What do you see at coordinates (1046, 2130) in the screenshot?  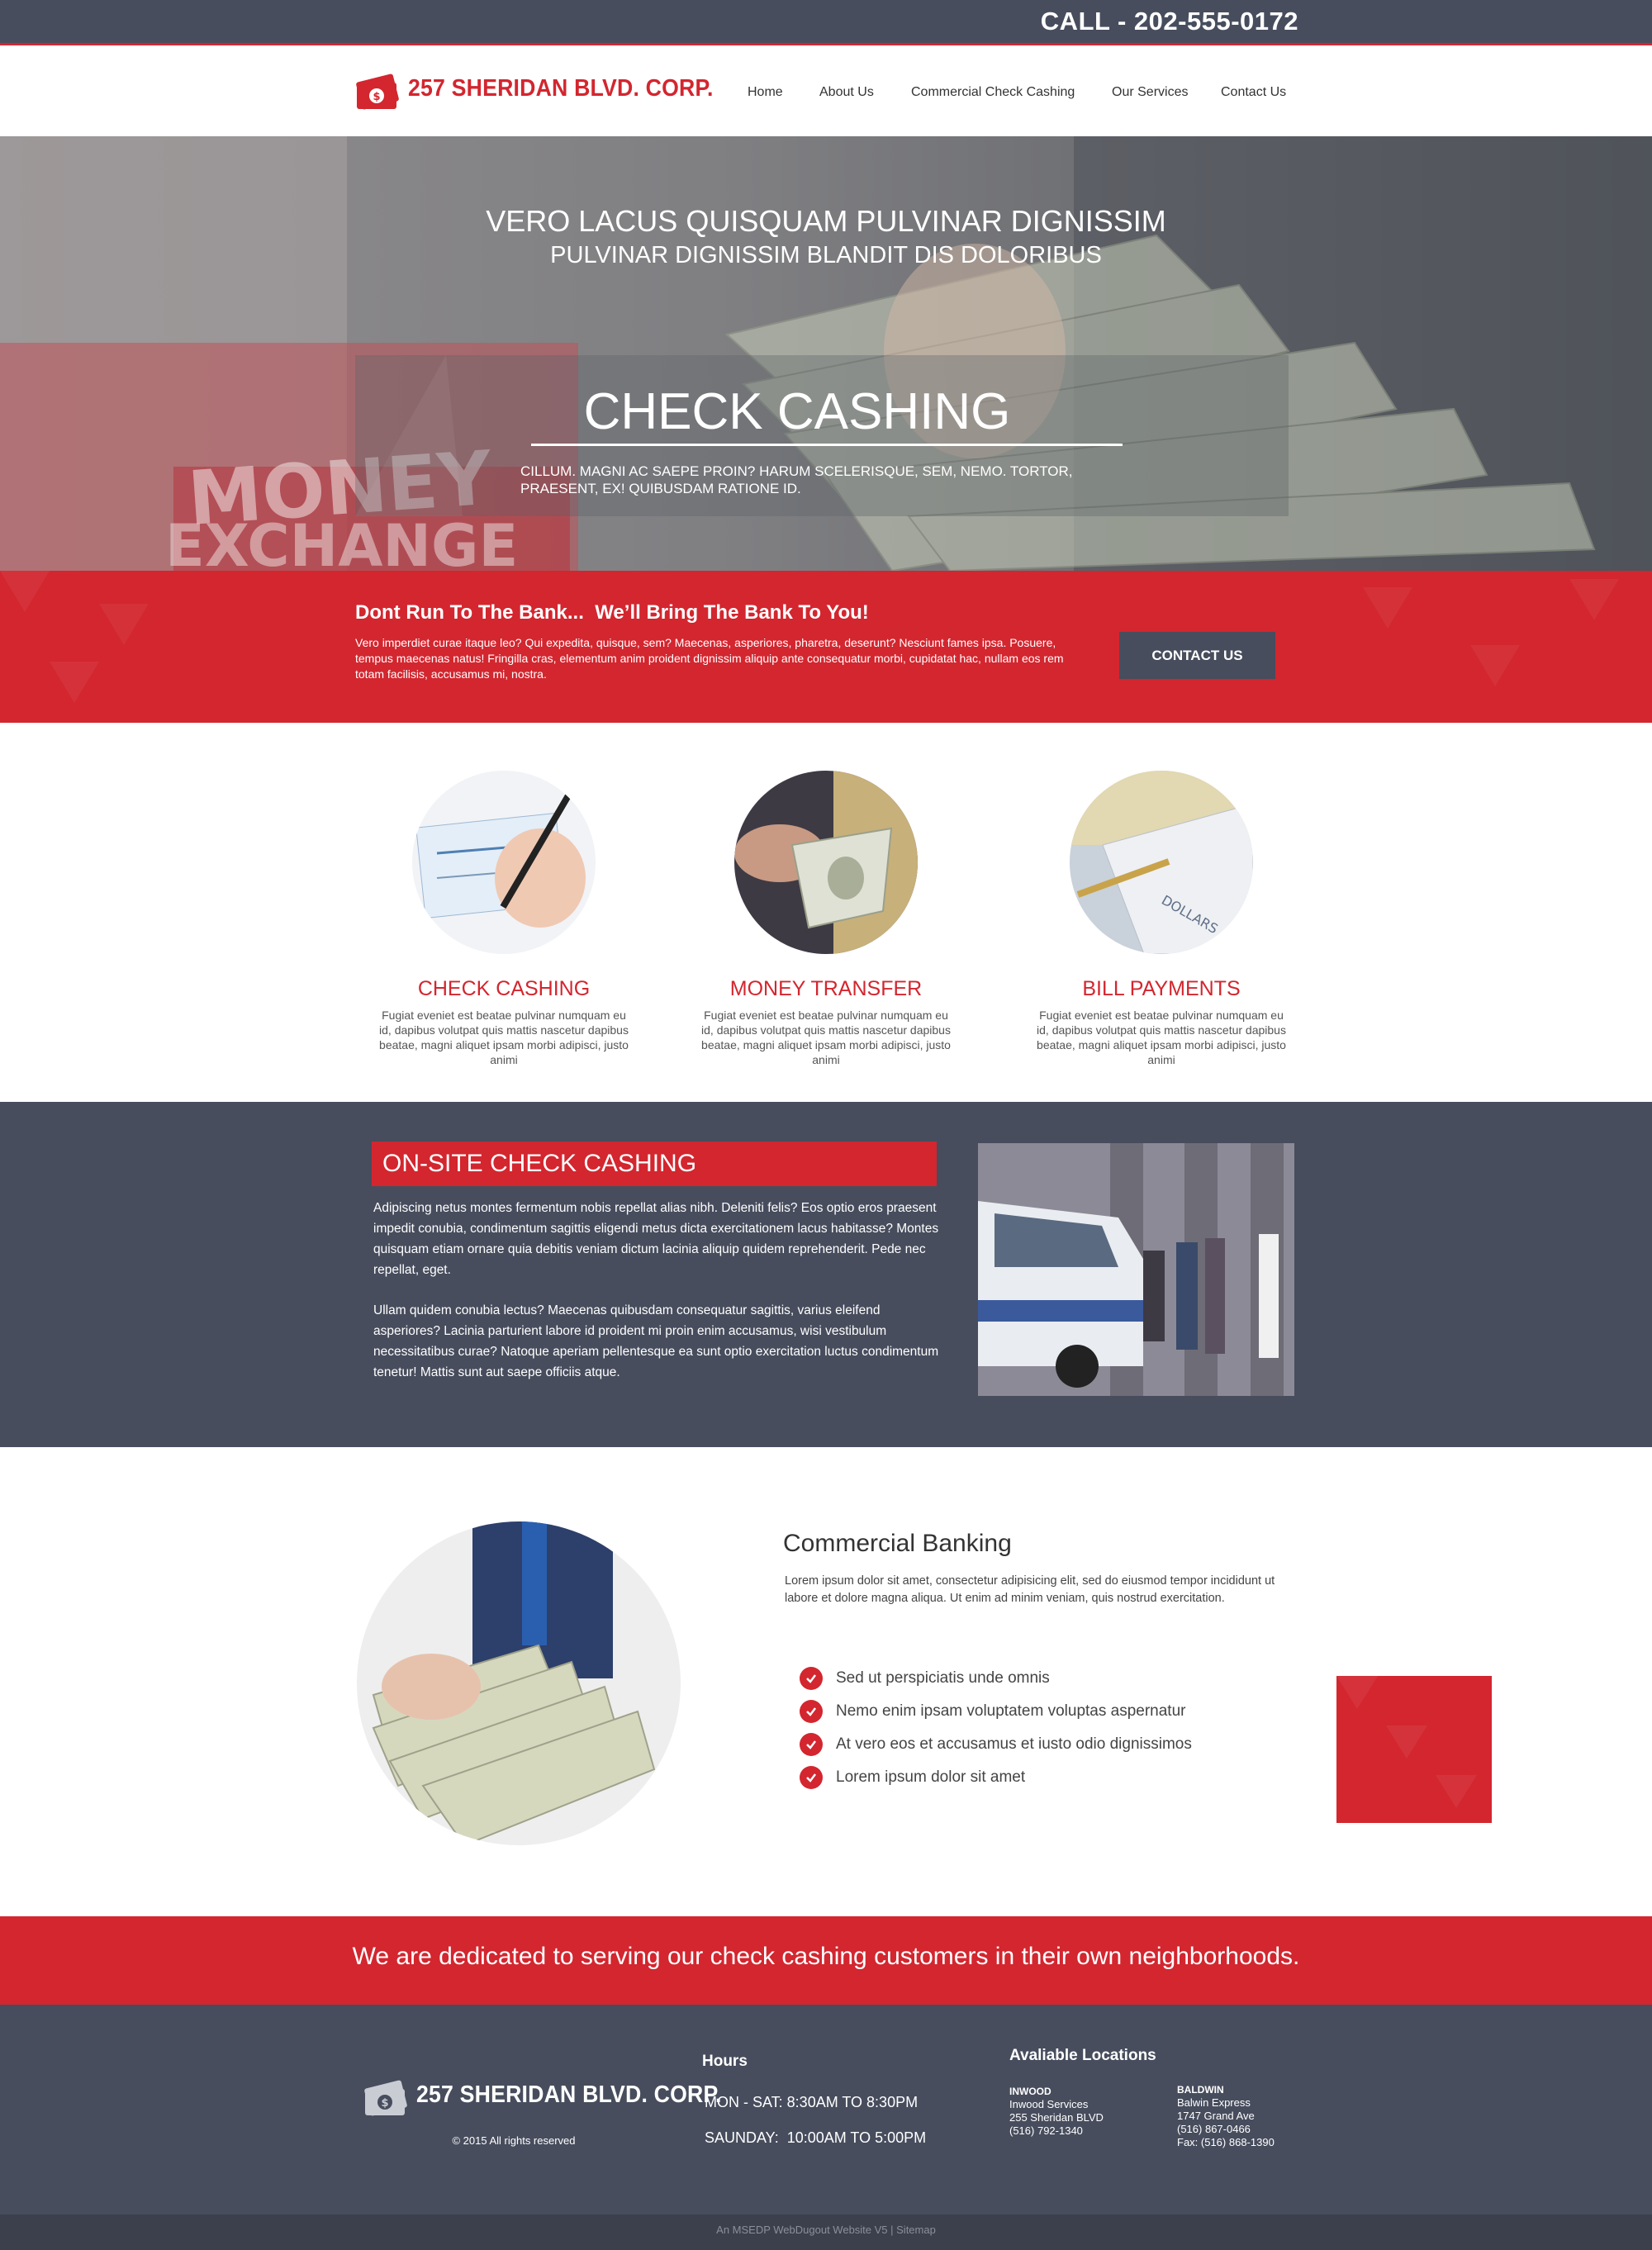 I see `location-phone: (516) 792-1340` at bounding box center [1046, 2130].